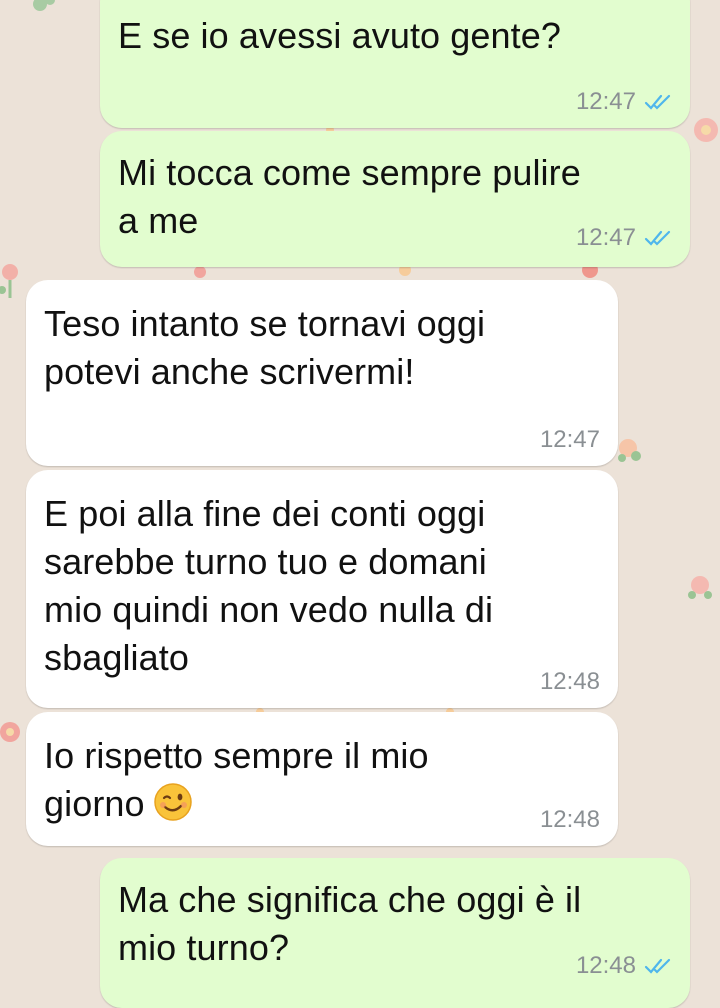 Image resolution: width=720 pixels, height=1008 pixels. I want to click on message-bubble-outgoing: E se io avessi avuto gente? 12:47, so click(395, 64).